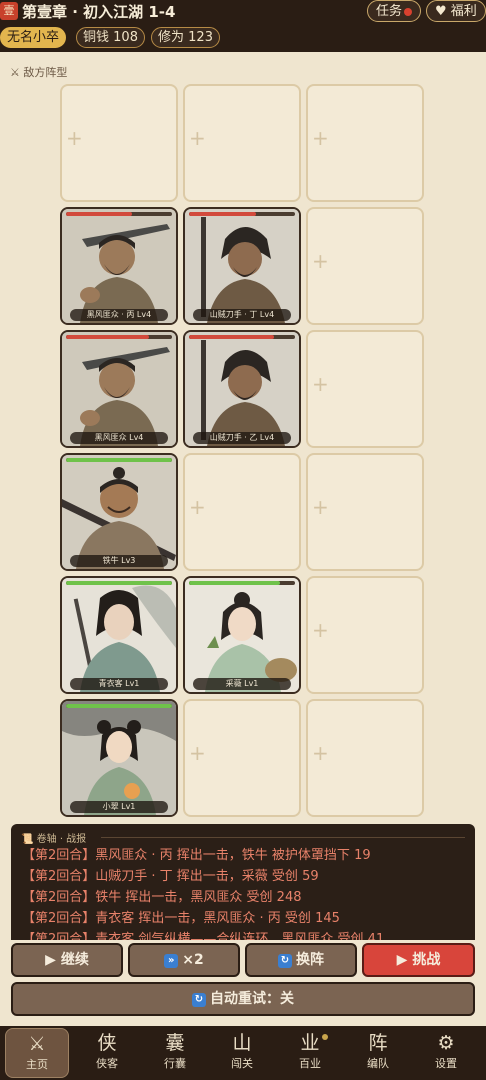 Image resolution: width=486 pixels, height=1080 pixels. I want to click on unit-name-label: 黑风匪众 Lv4, so click(119, 438).